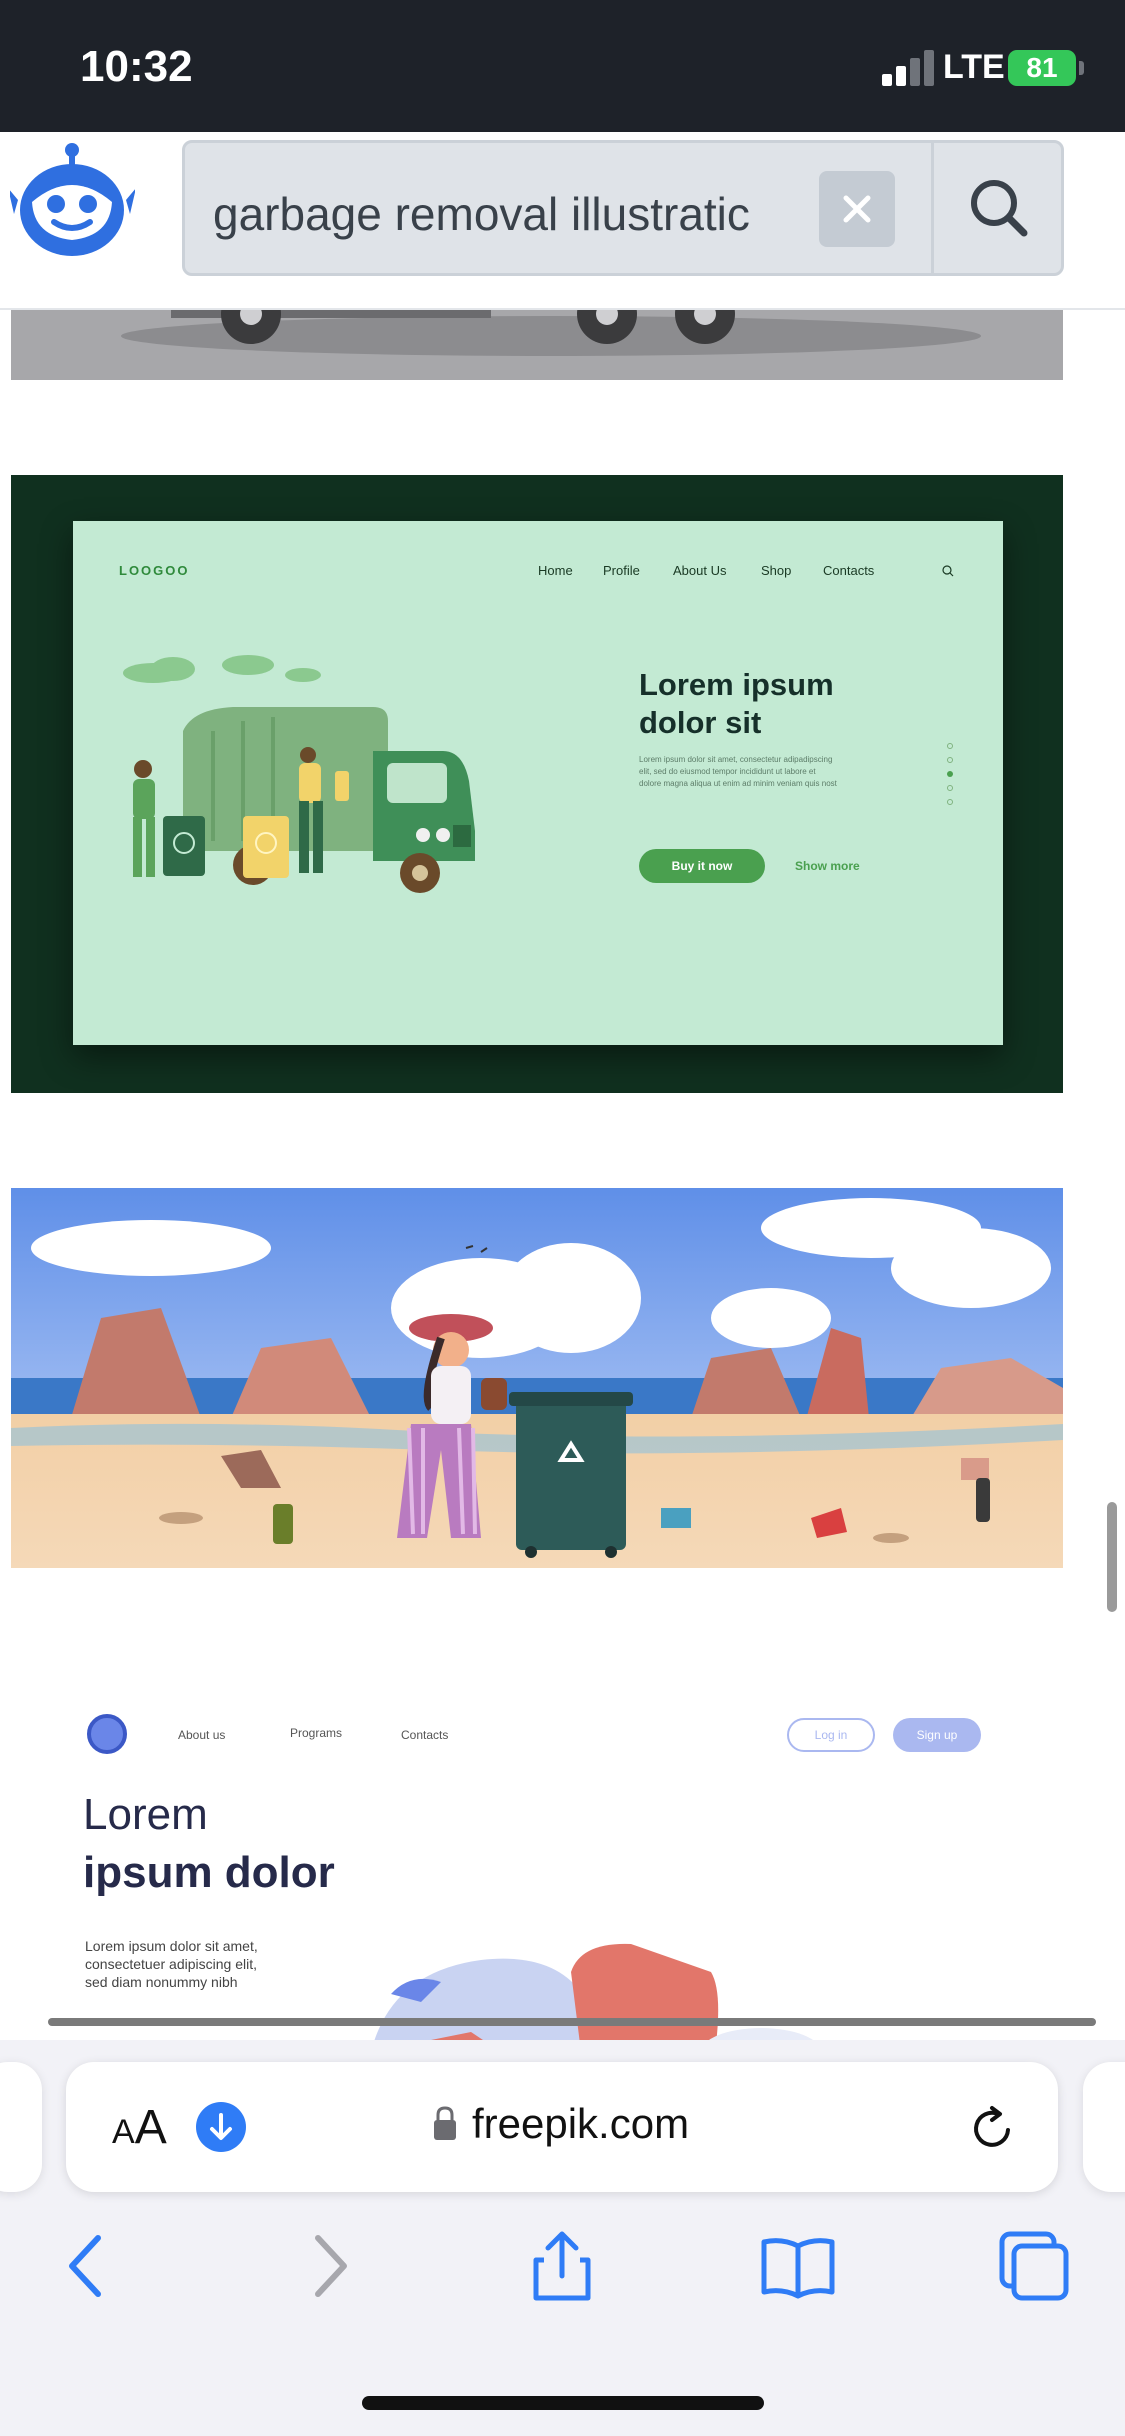 The image size is (1125, 2436). I want to click on robot-mascot-icon, so click(72, 202).